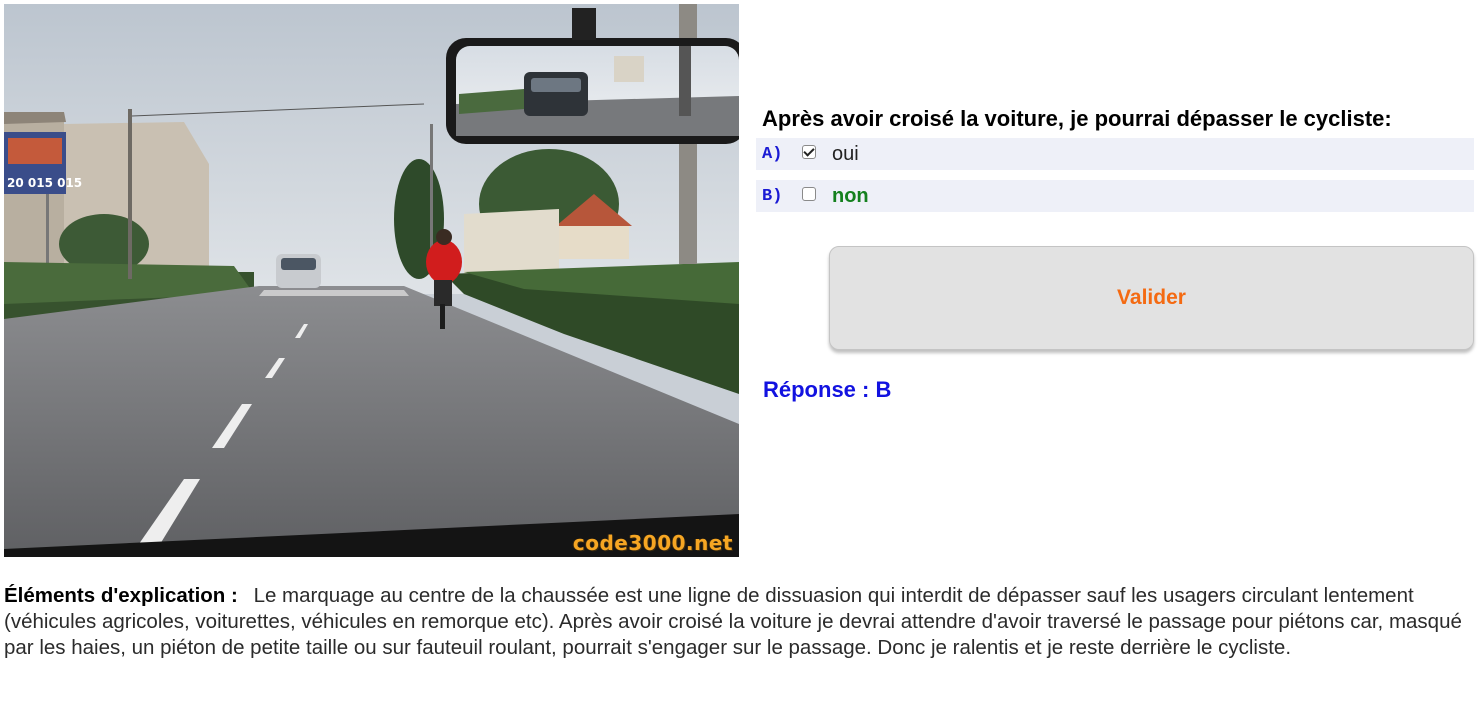 The width and height of the screenshot is (1484, 709). Describe the element at coordinates (809, 152) in the screenshot. I see `answer-a-checkbox` at that location.